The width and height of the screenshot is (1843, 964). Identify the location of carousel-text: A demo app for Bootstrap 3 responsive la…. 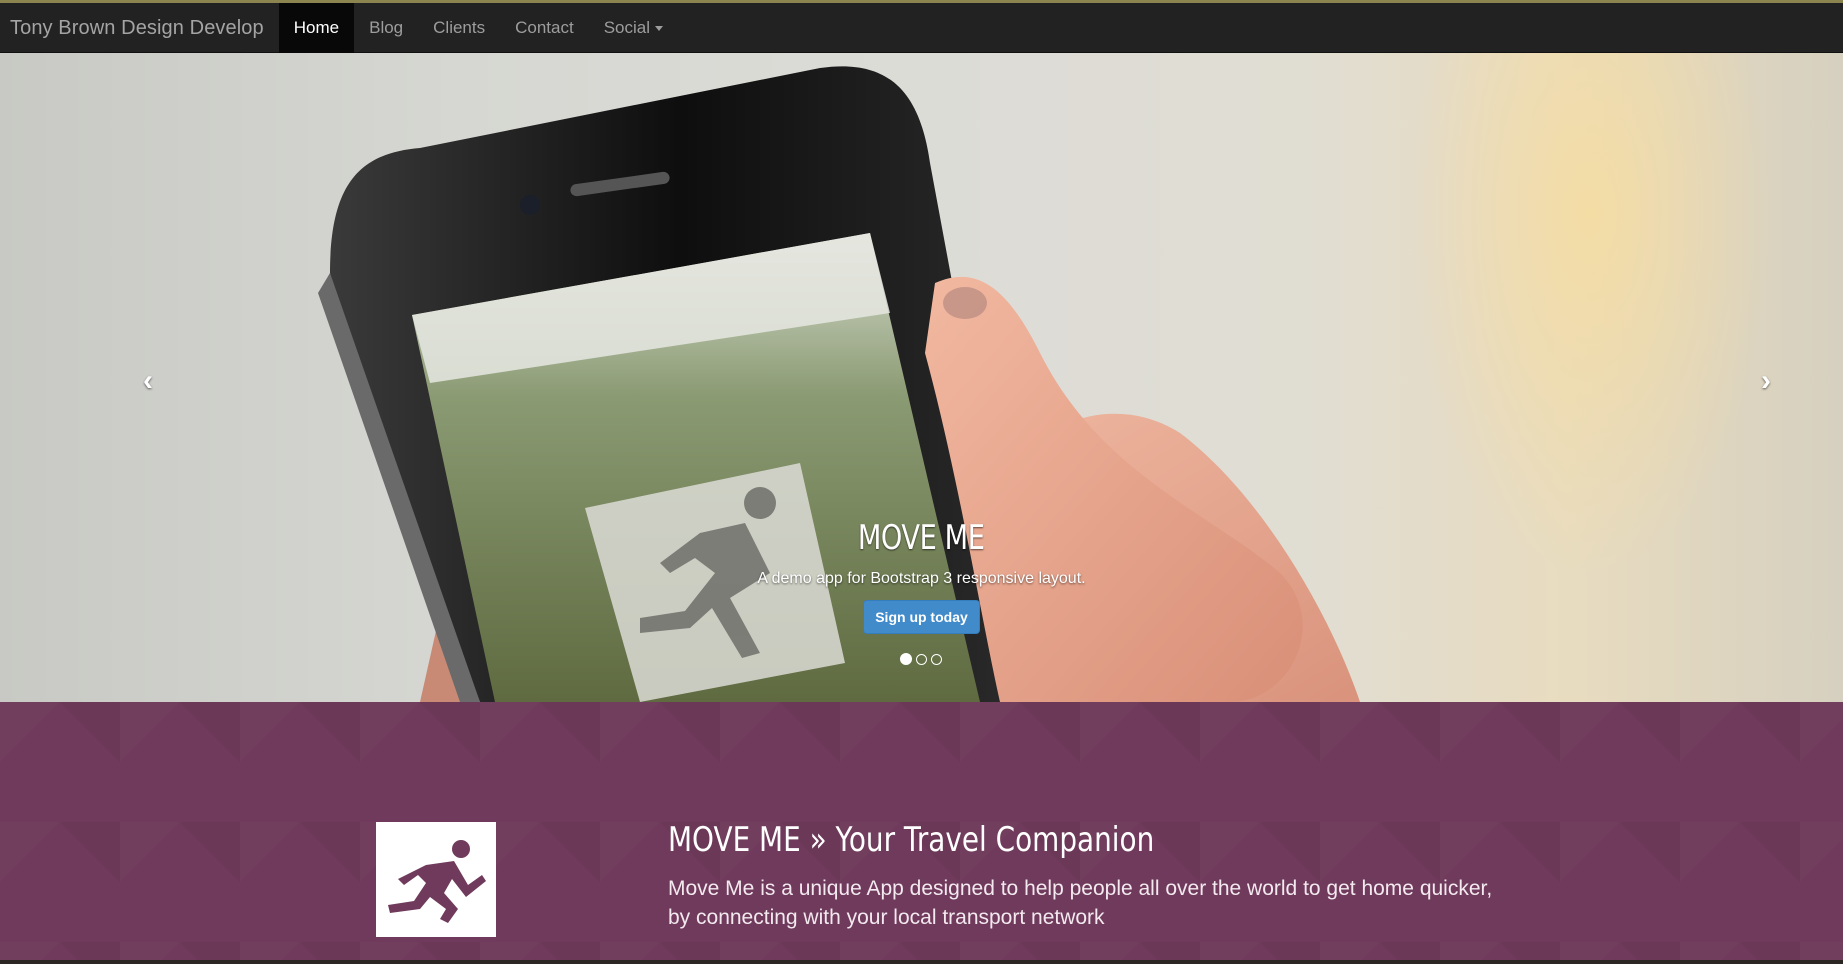
(921, 578).